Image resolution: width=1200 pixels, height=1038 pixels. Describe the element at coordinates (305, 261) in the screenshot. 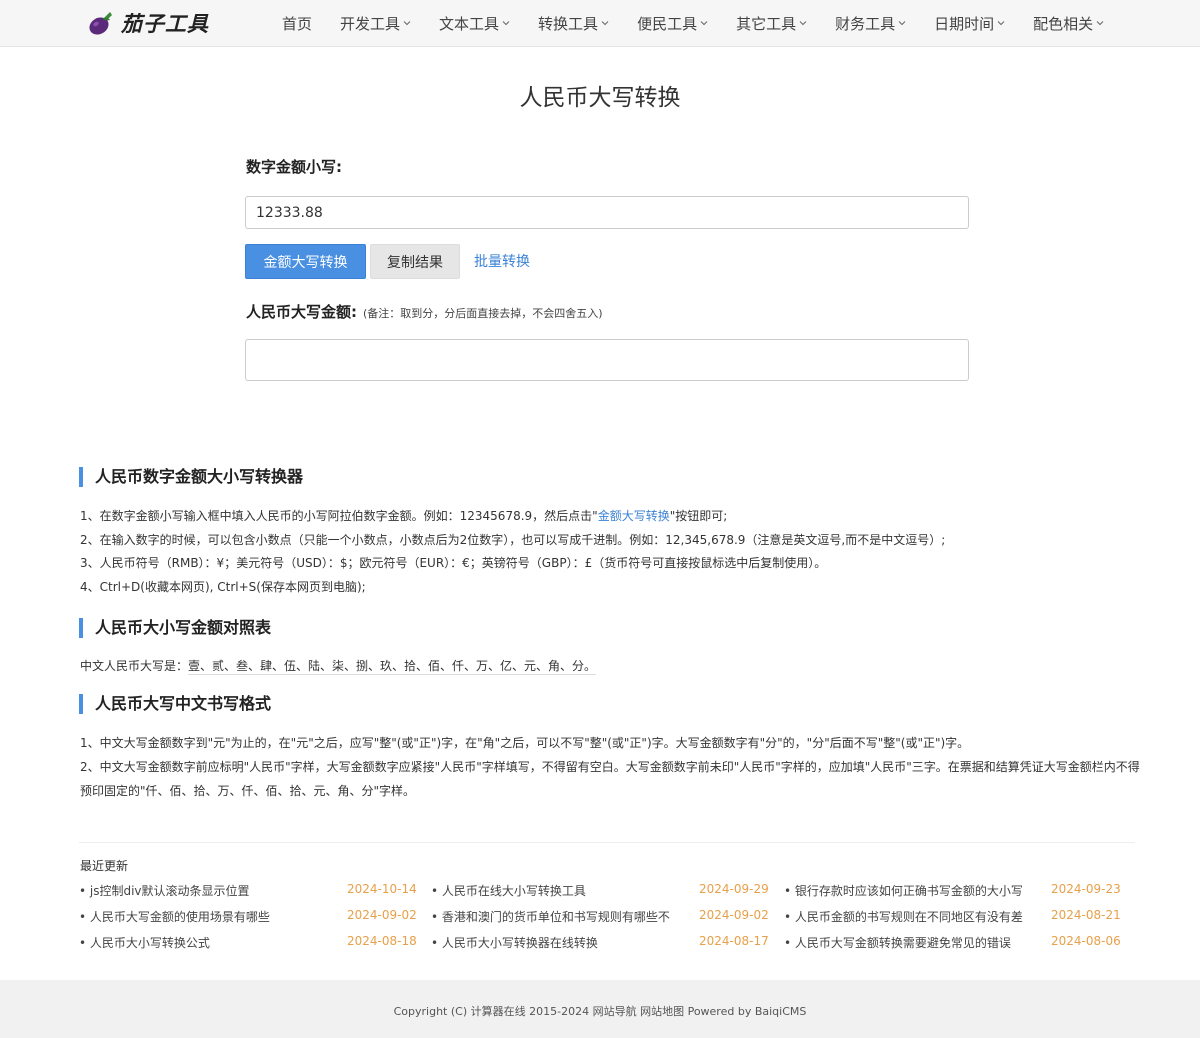

I see `convert-button: 金额大写转换` at that location.